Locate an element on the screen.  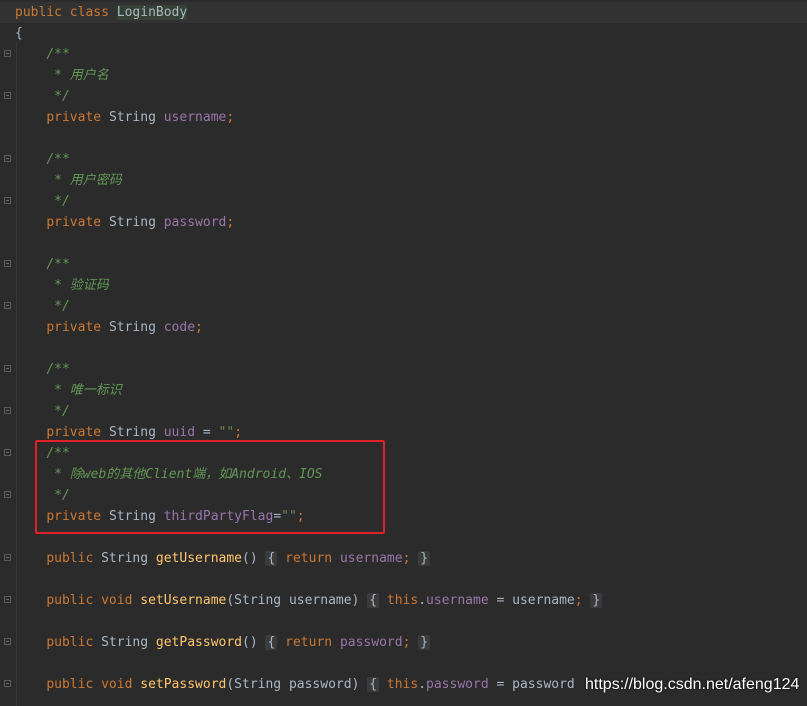
assignment: = username is located at coordinates (531, 600).